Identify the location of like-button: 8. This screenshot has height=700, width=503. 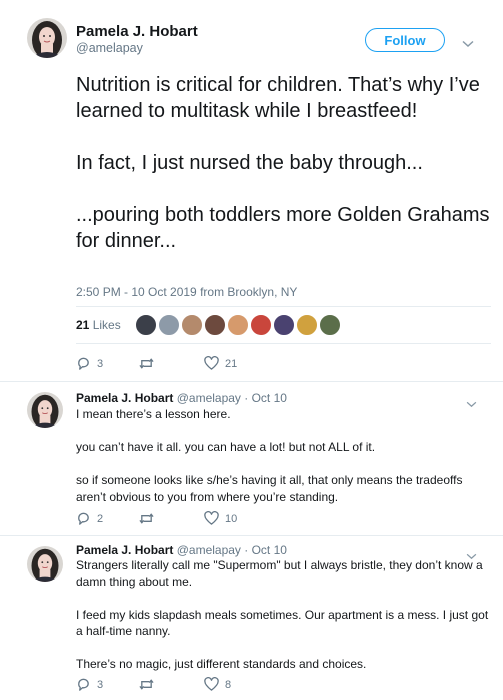
(217, 684).